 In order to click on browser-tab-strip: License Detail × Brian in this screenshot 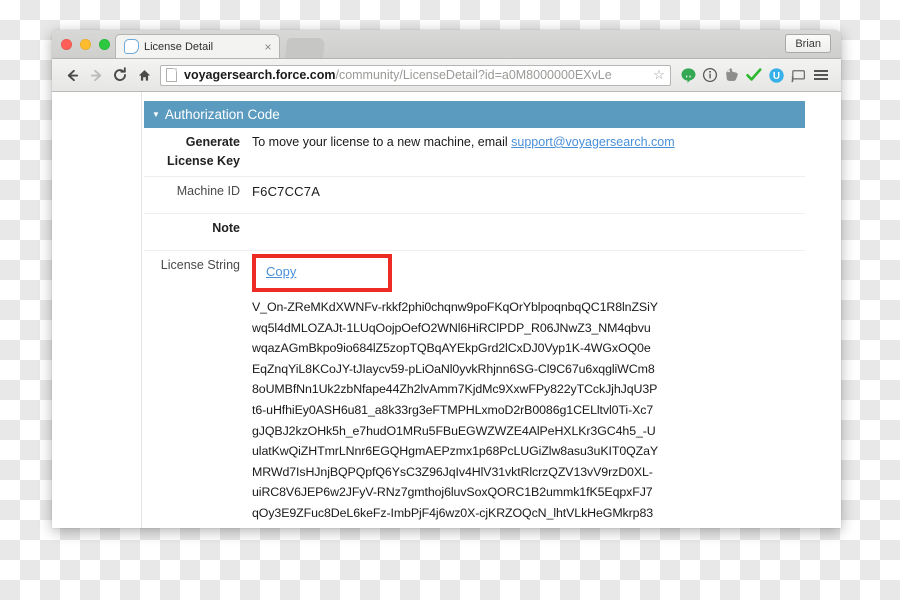, I will do `click(446, 44)`.